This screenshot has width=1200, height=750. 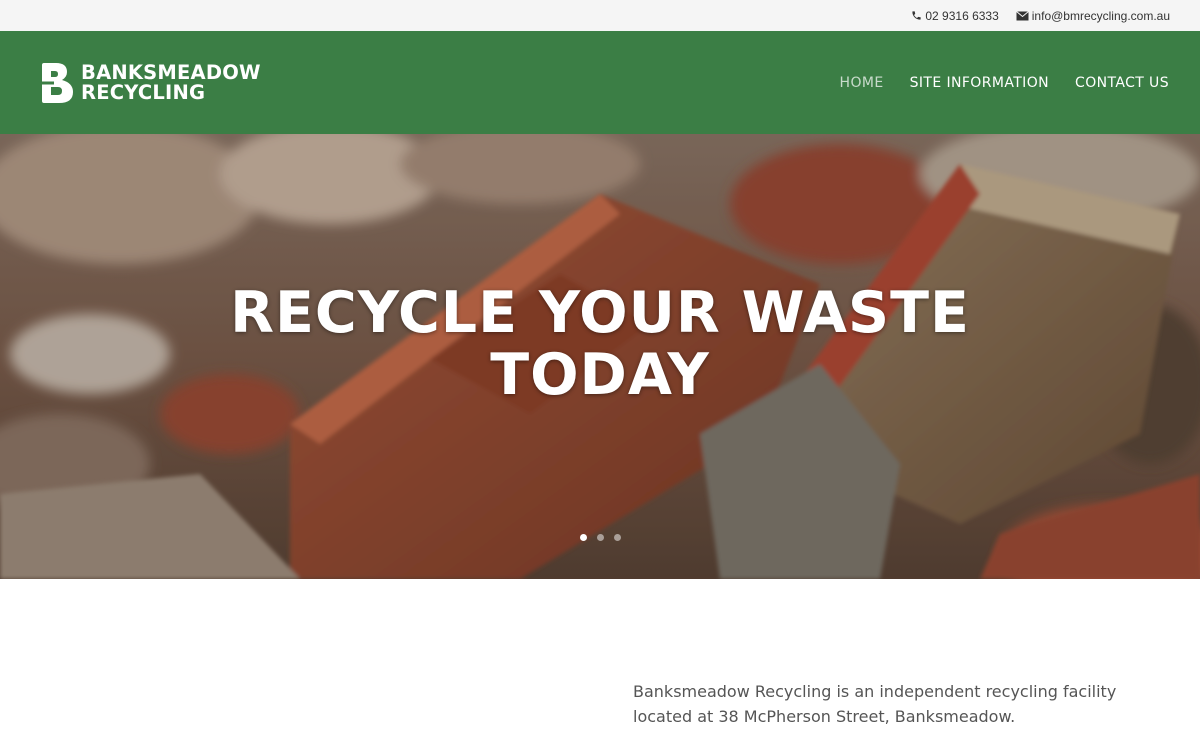 I want to click on slider-pagination, so click(x=600, y=537).